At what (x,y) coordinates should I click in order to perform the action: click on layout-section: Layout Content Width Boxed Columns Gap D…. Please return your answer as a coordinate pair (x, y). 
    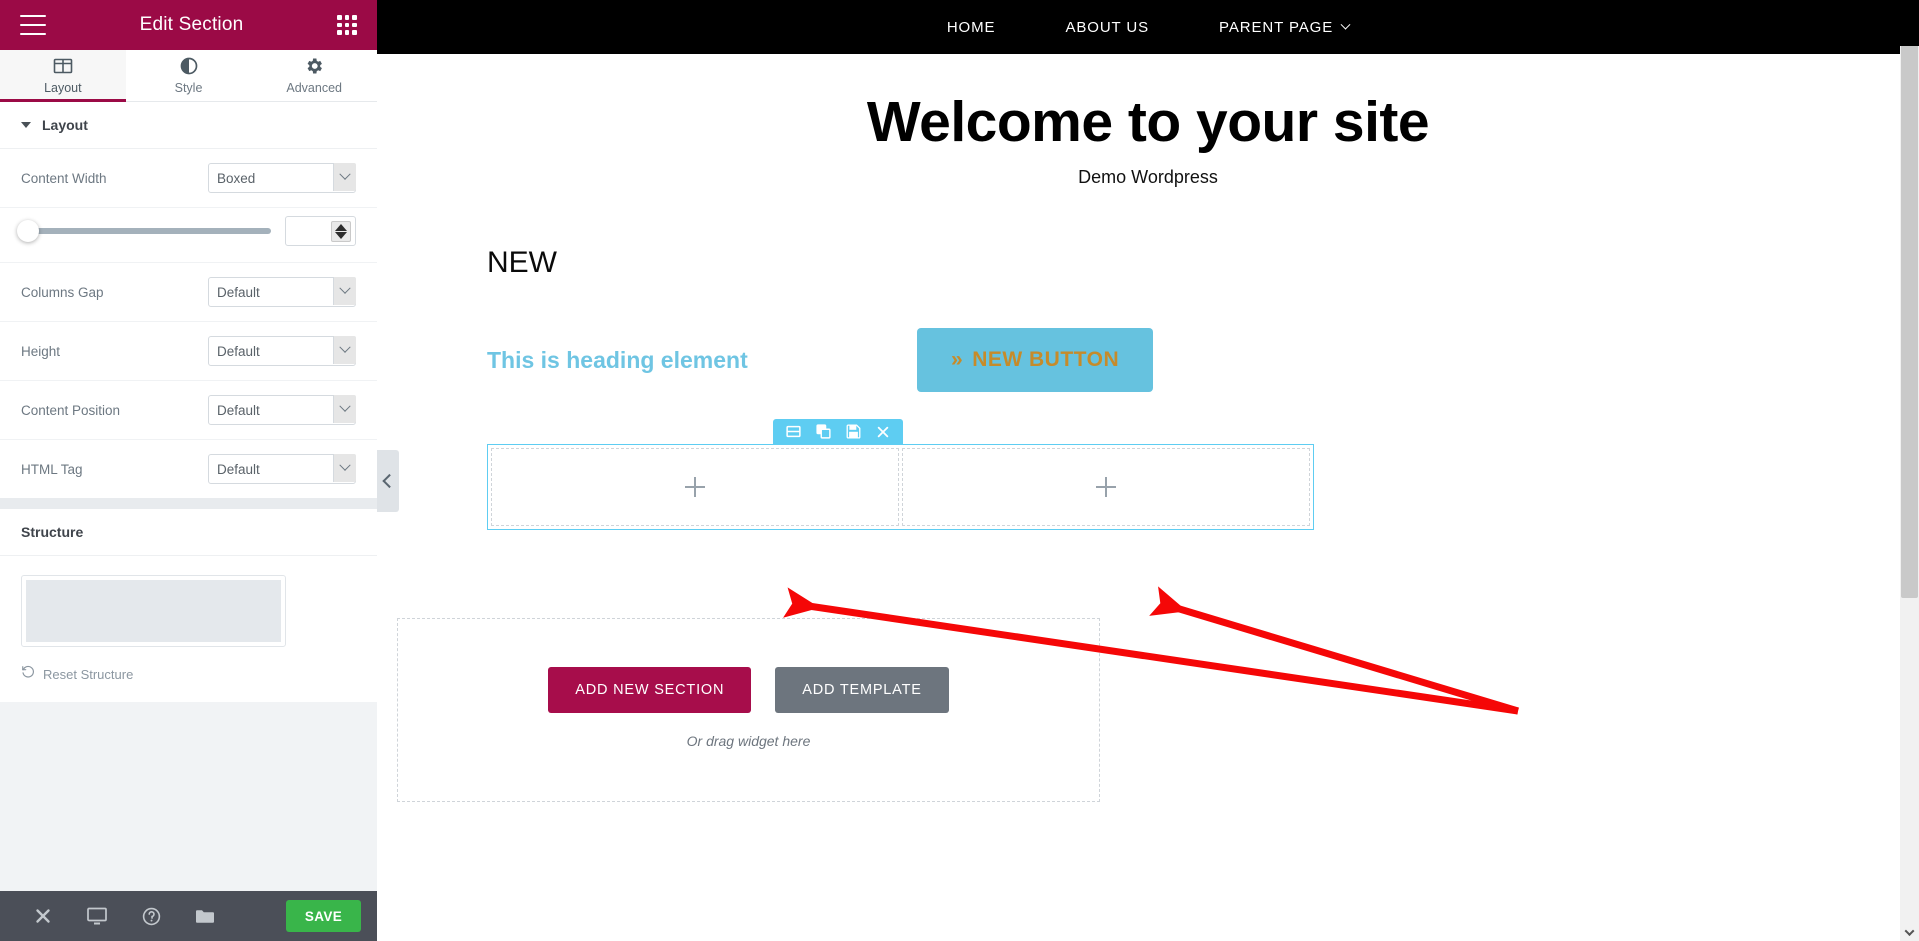
    Looking at the image, I should click on (188, 300).